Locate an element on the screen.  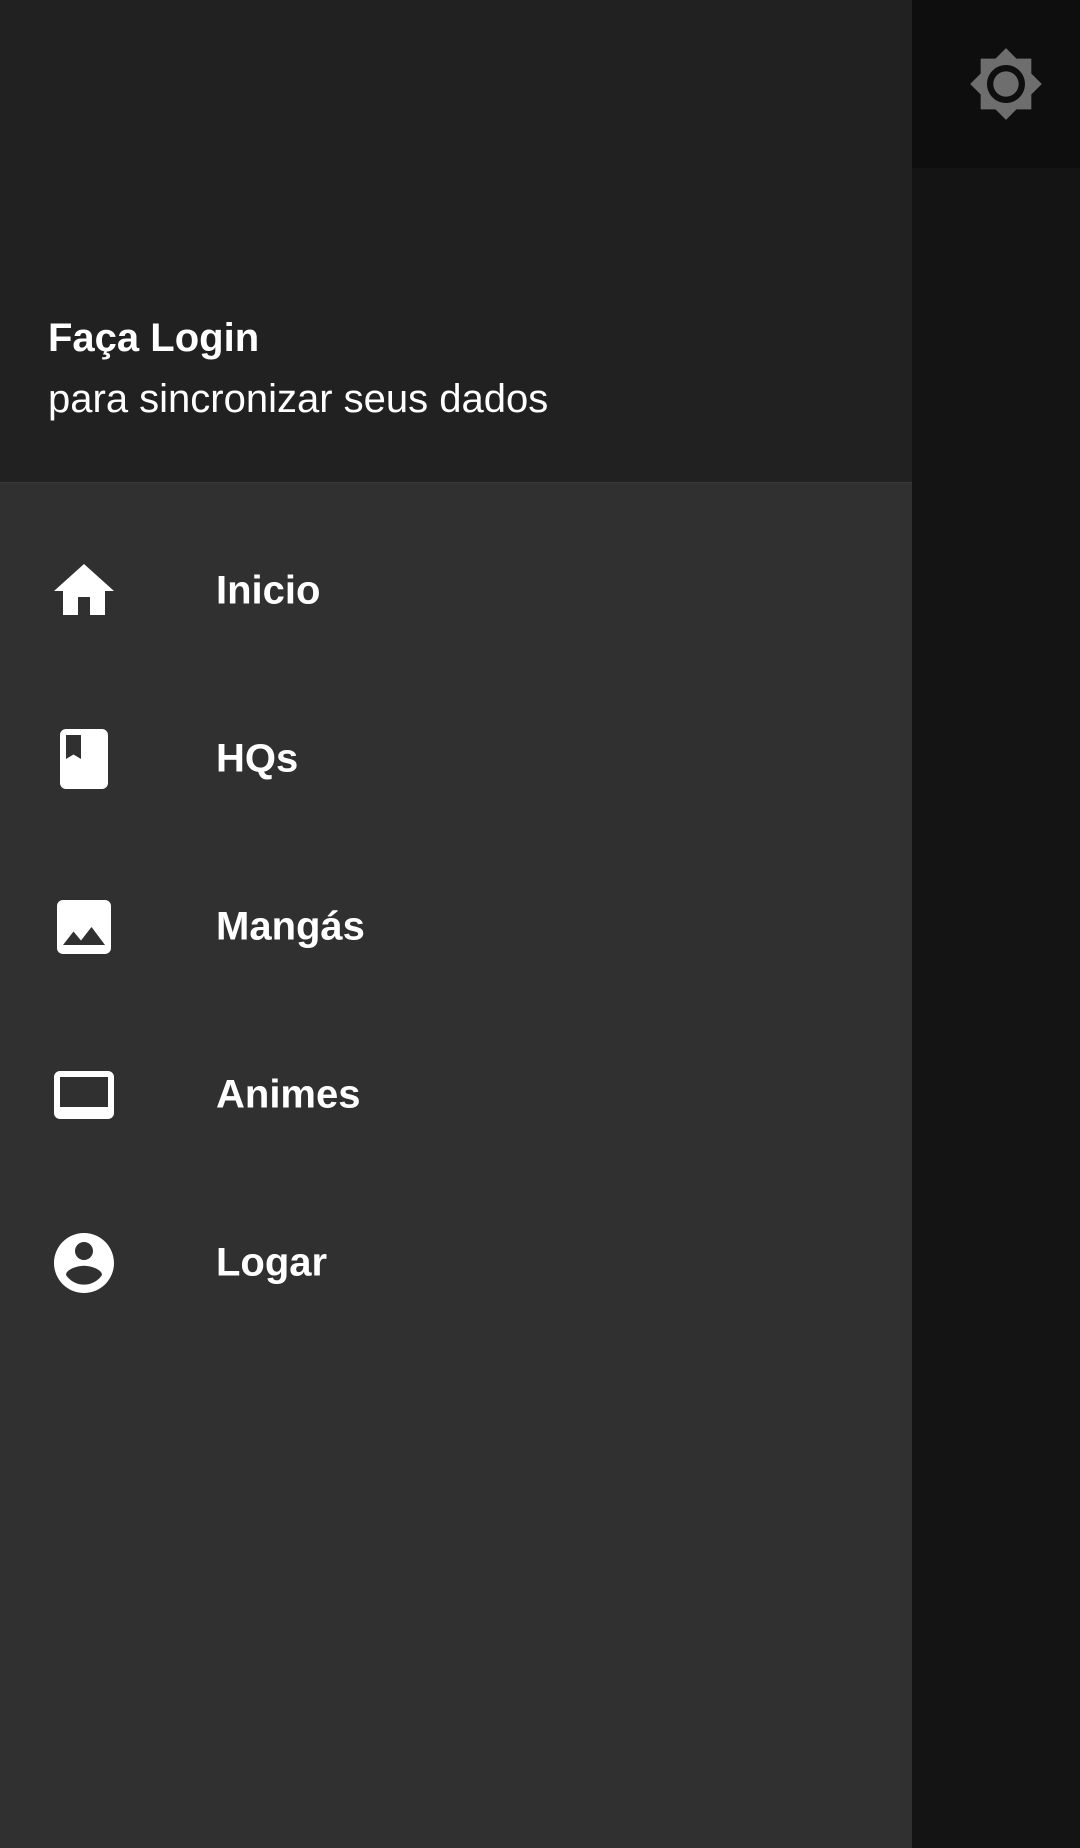
login-title: Faça Login is located at coordinates (154, 338).